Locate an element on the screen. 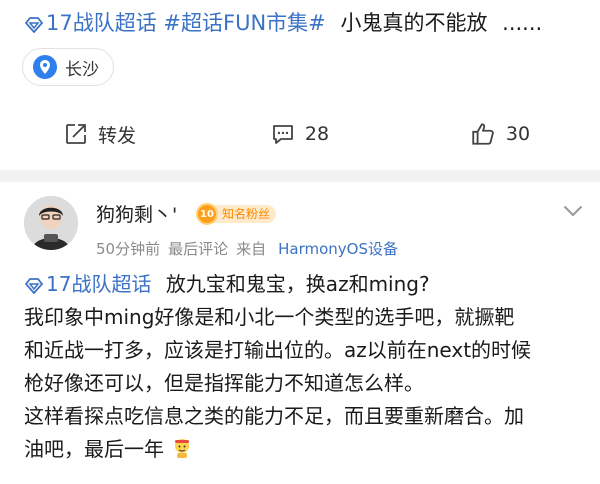 Image resolution: width=600 pixels, height=484 pixels. location-label: 长沙 is located at coordinates (82, 69).